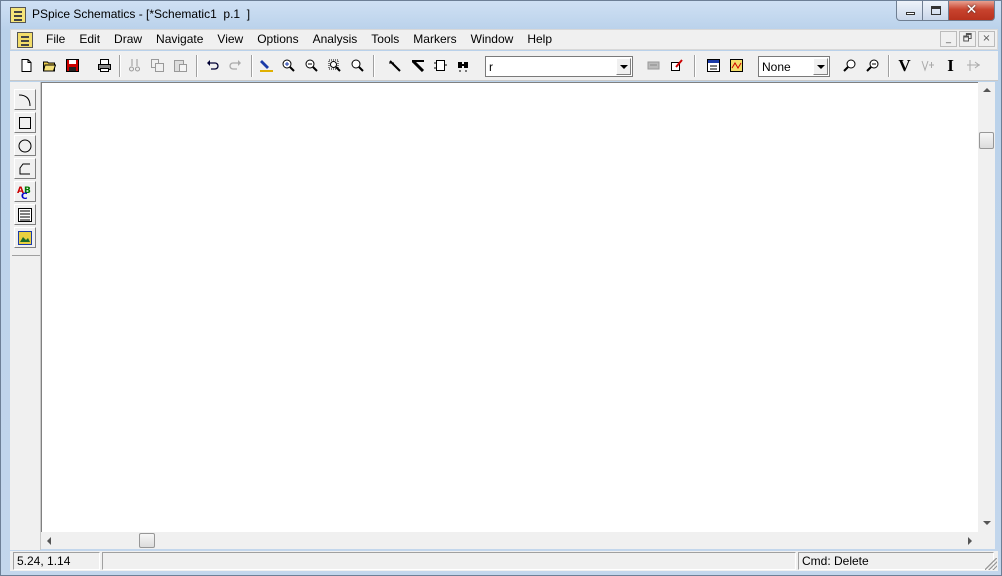  I want to click on draw-text-box-button, so click(25, 214).